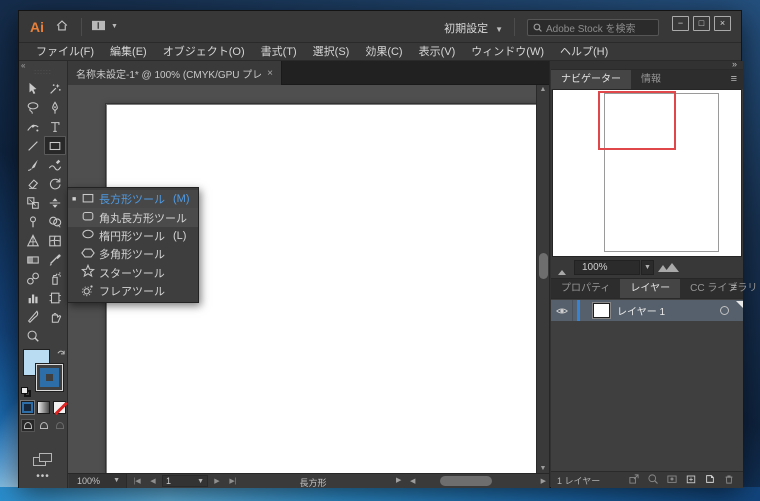 This screenshot has height=501, width=760. I want to click on swap-fill-stroke-icon, so click(61, 353).